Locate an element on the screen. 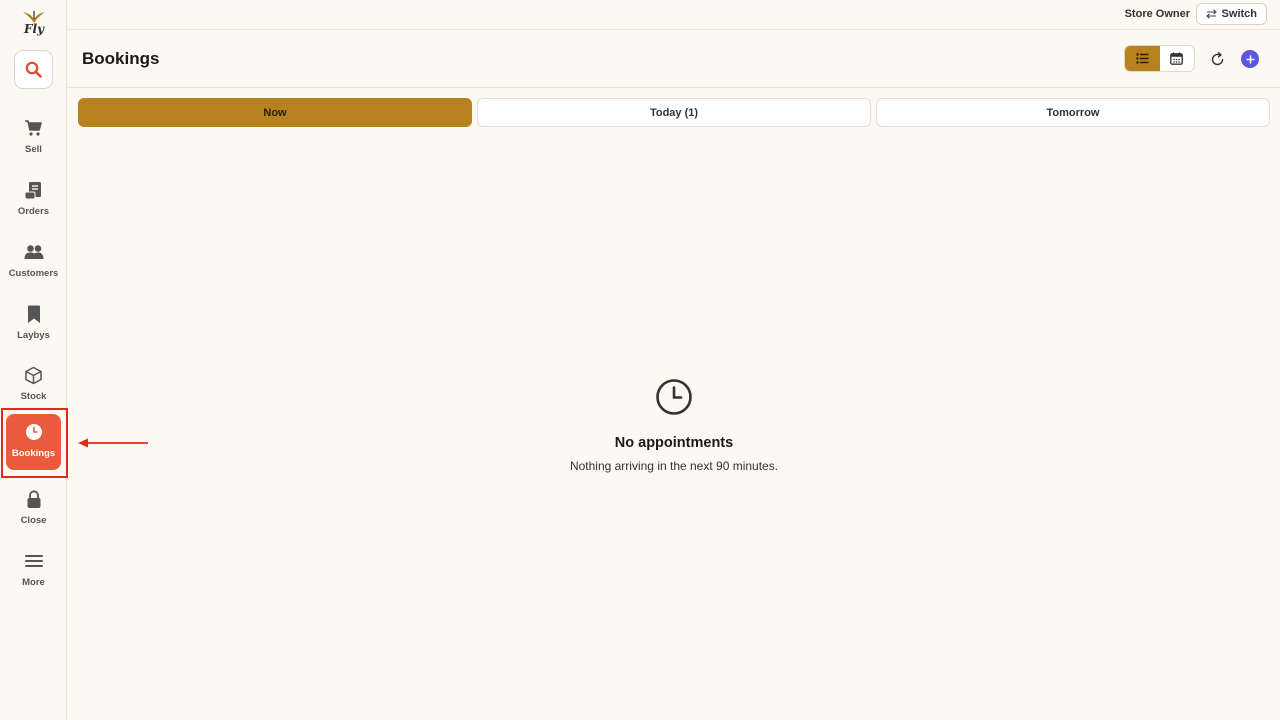 The width and height of the screenshot is (1280, 720). page-title: Bookings is located at coordinates (121, 58).